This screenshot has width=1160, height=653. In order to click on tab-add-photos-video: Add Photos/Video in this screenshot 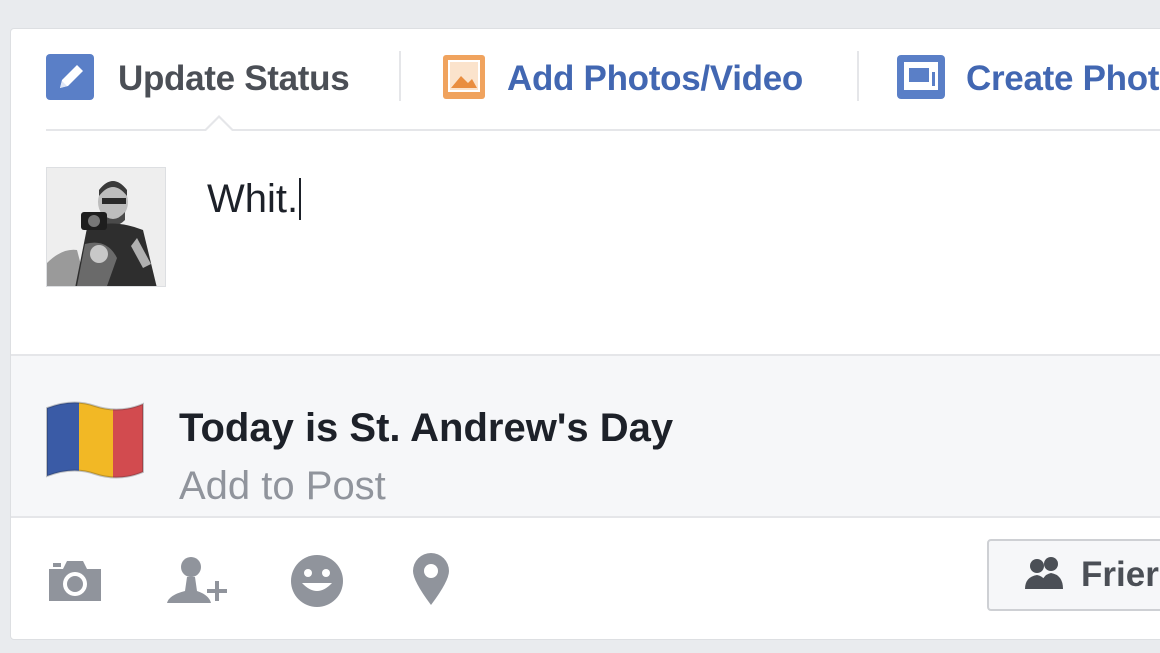, I will do `click(622, 79)`.